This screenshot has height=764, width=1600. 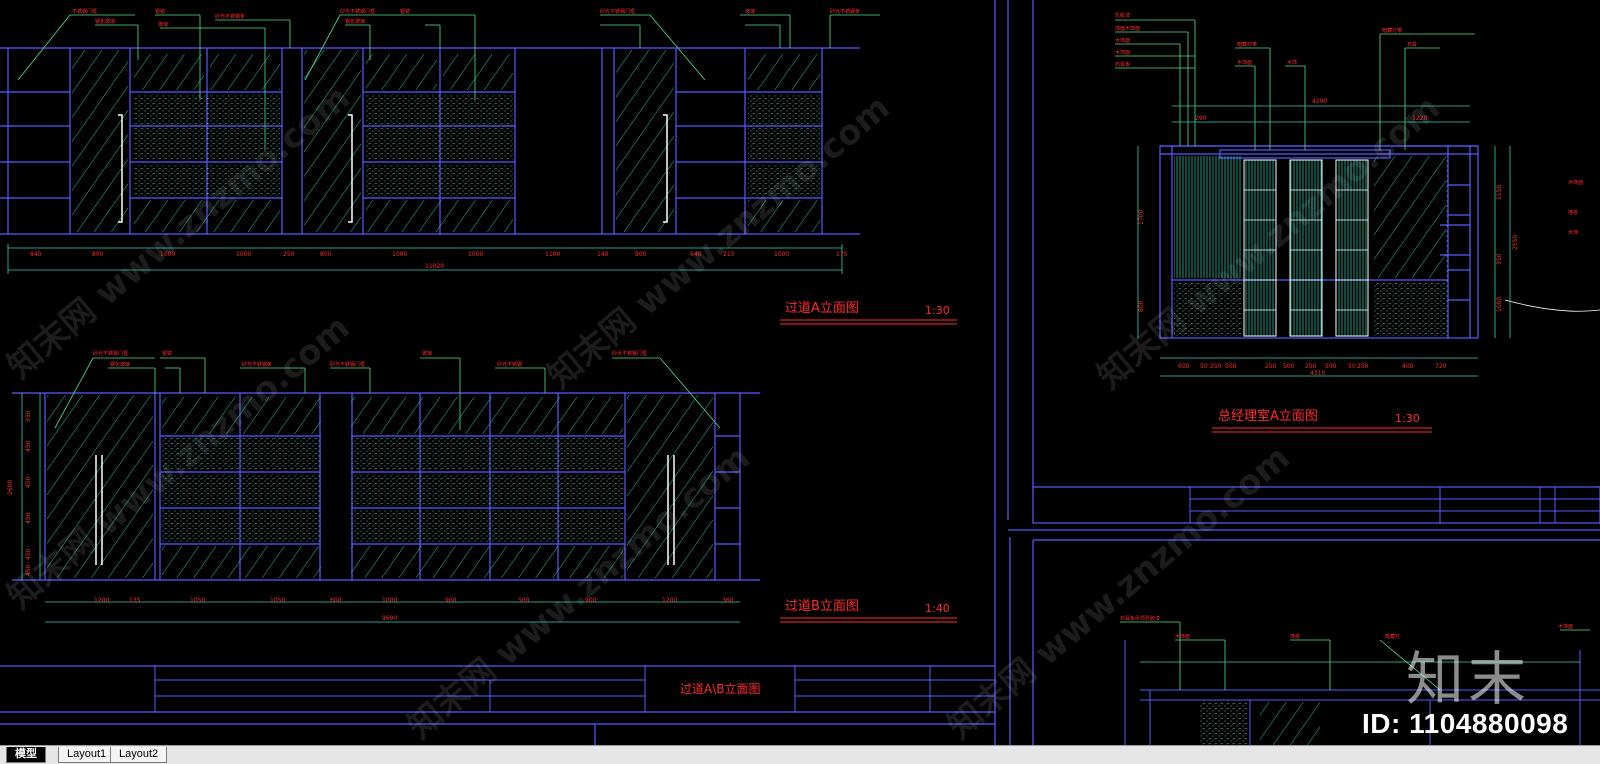 What do you see at coordinates (451, 600) in the screenshot?
I see `dimension-label: 900` at bounding box center [451, 600].